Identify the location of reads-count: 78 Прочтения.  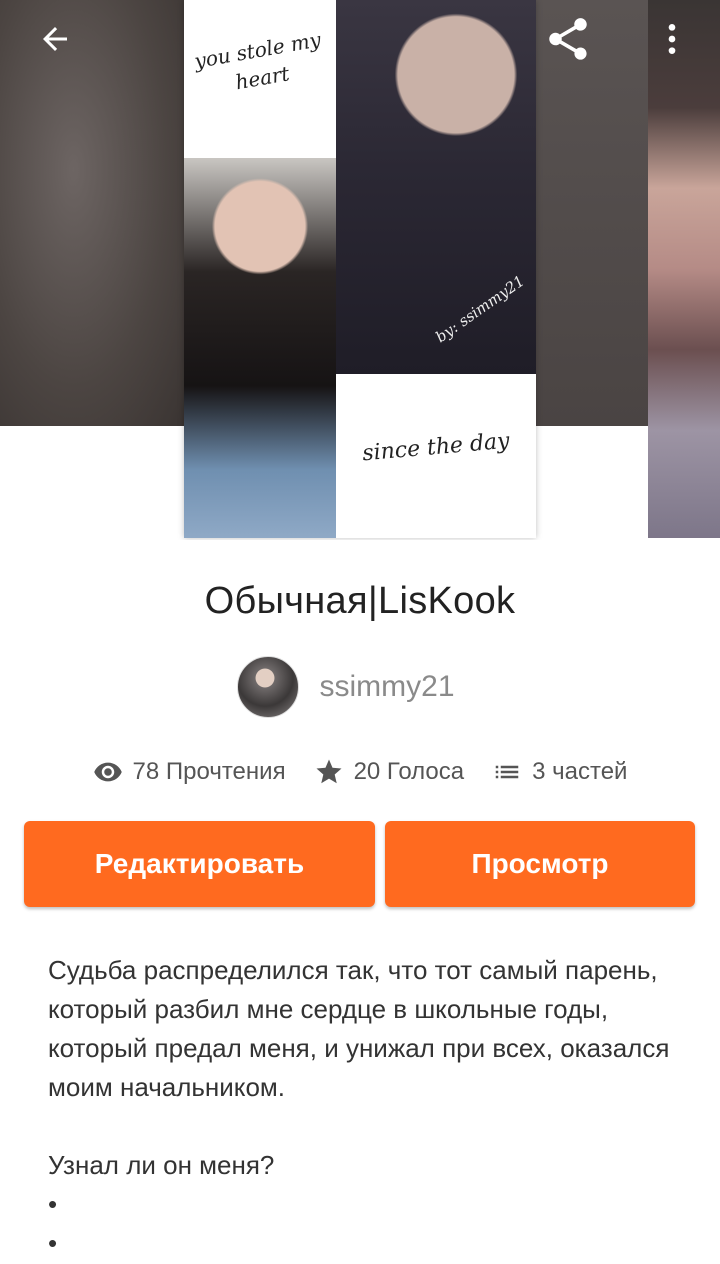
(209, 771).